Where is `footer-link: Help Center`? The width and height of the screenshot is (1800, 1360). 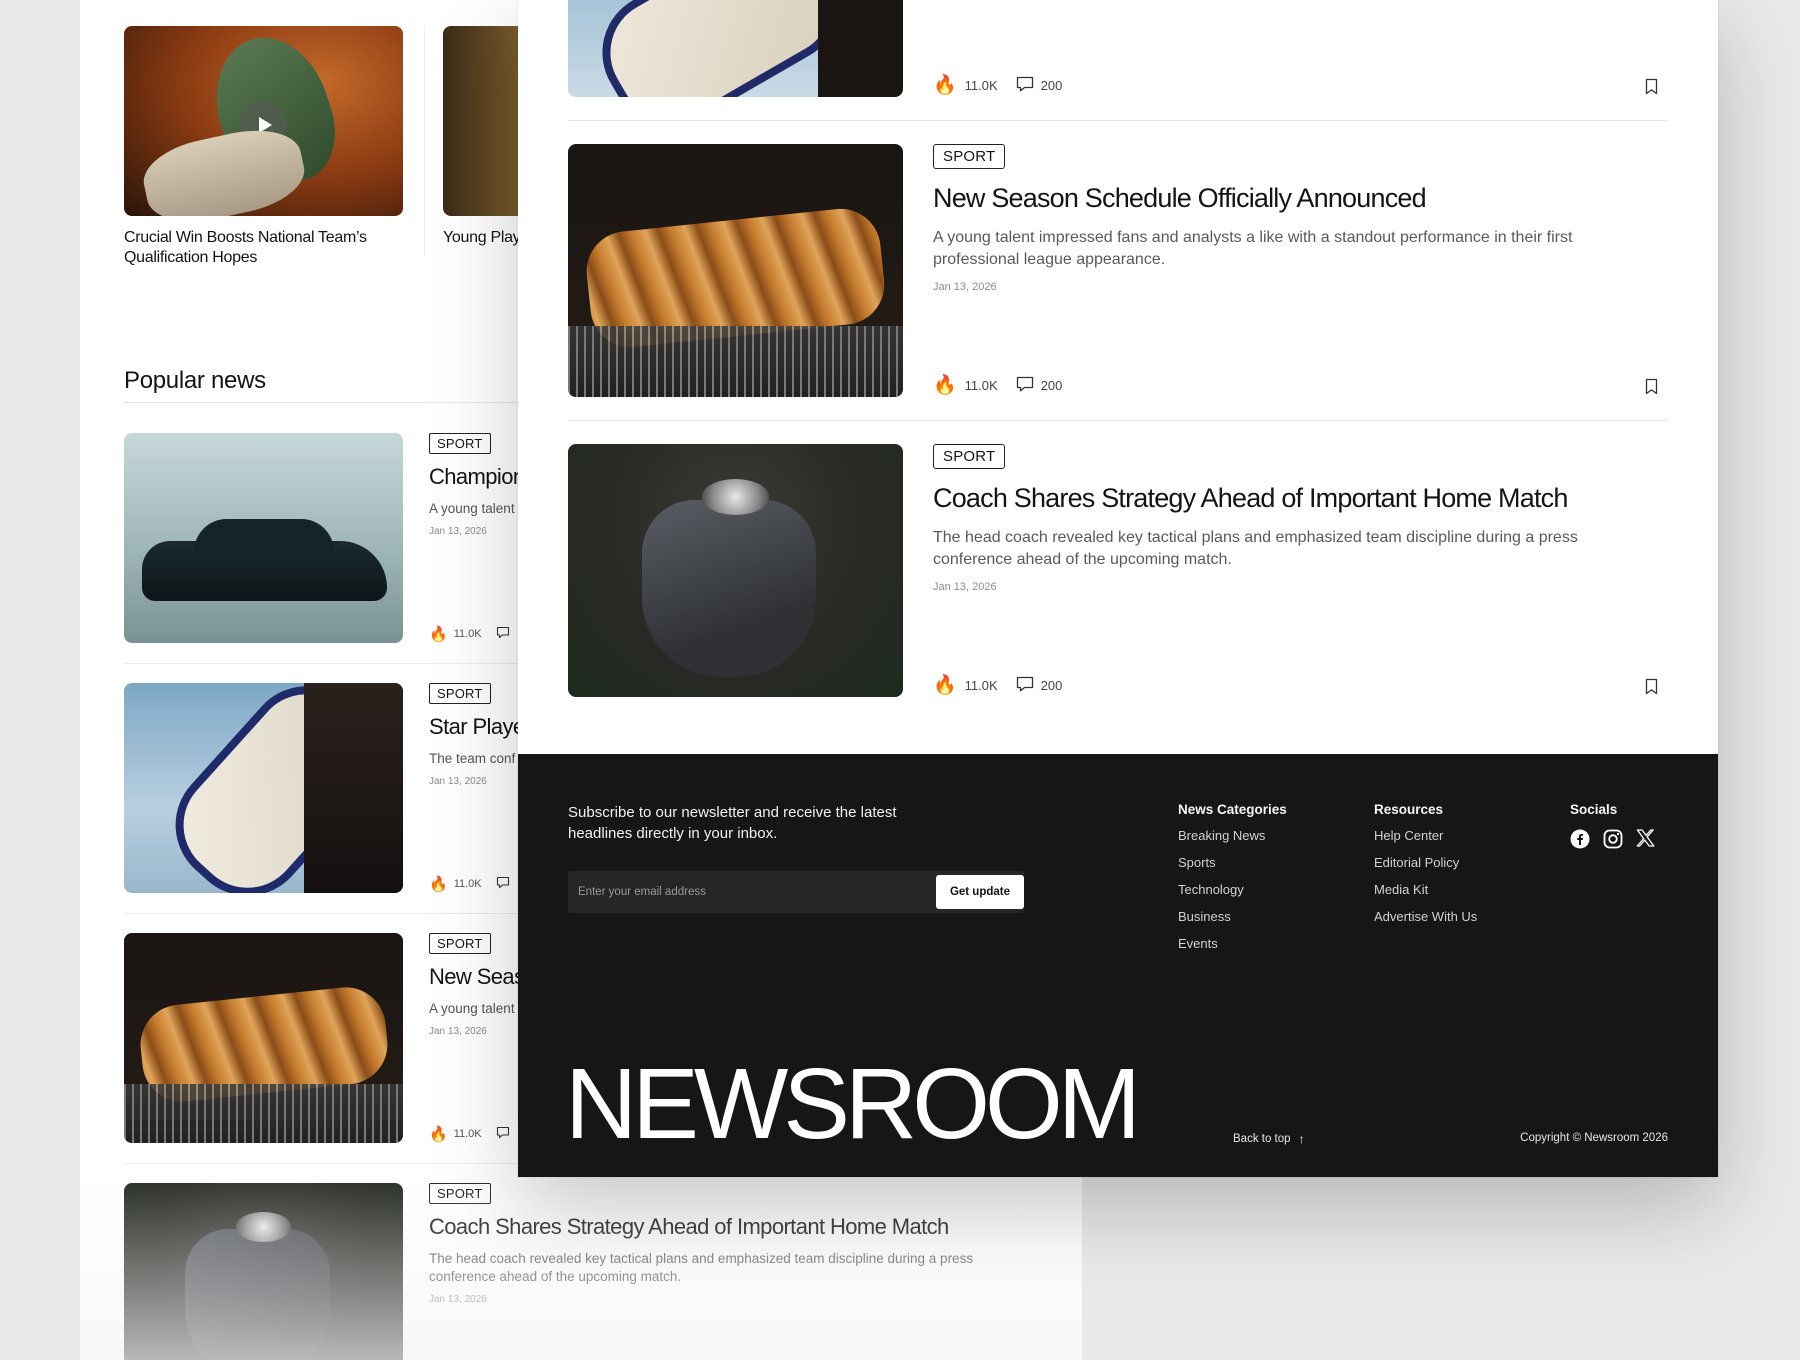
footer-link: Help Center is located at coordinates (1425, 835).